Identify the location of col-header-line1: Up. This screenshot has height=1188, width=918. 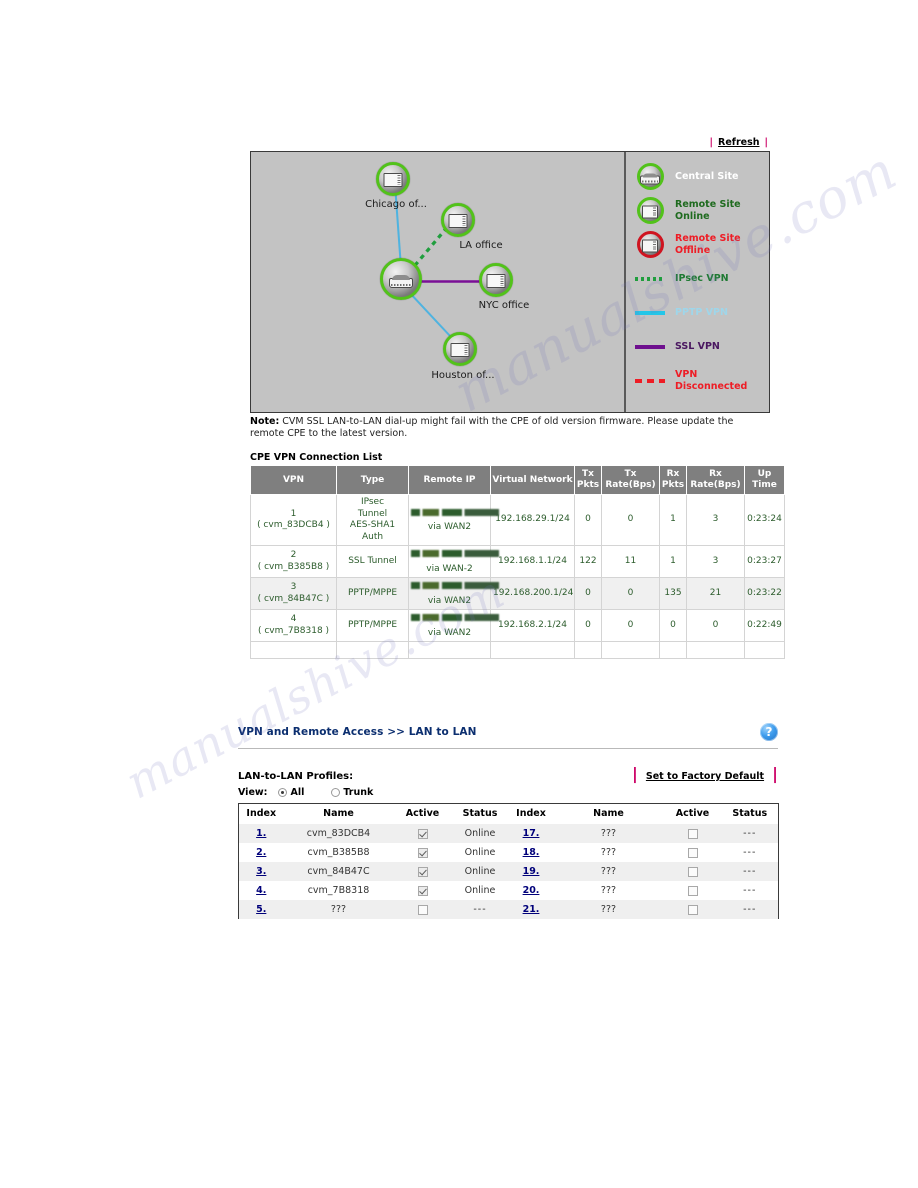
(764, 474).